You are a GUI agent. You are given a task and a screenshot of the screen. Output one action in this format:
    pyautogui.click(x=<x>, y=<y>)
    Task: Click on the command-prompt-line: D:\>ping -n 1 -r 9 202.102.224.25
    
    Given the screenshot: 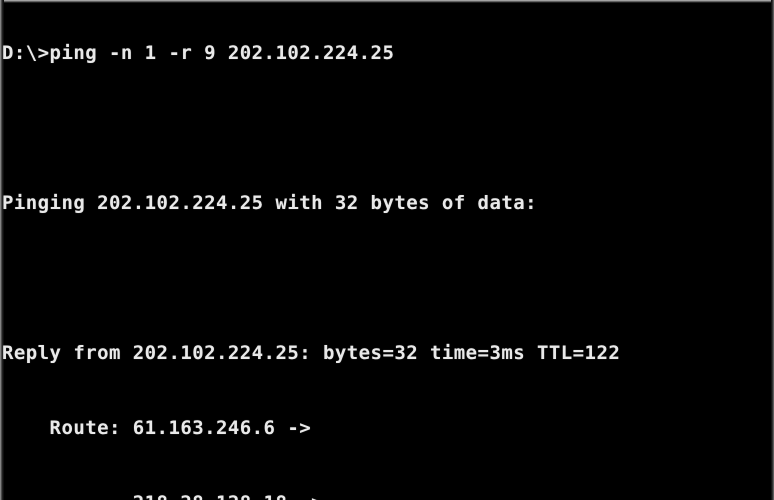 What is the action you would take?
    pyautogui.click(x=198, y=53)
    